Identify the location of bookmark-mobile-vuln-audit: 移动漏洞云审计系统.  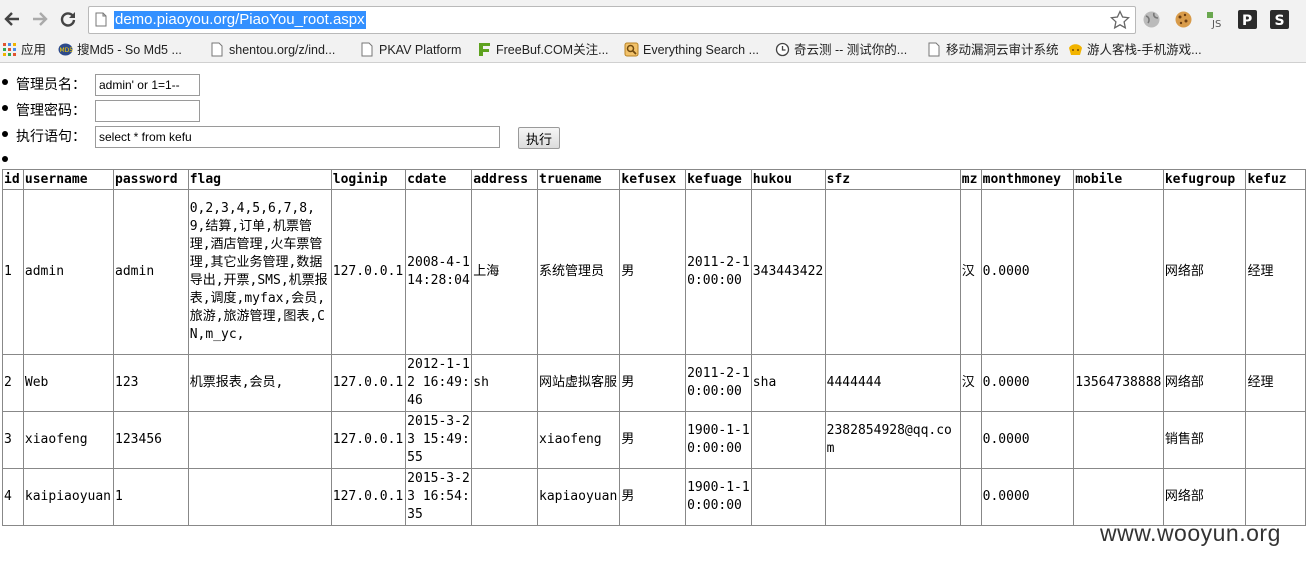
(993, 50).